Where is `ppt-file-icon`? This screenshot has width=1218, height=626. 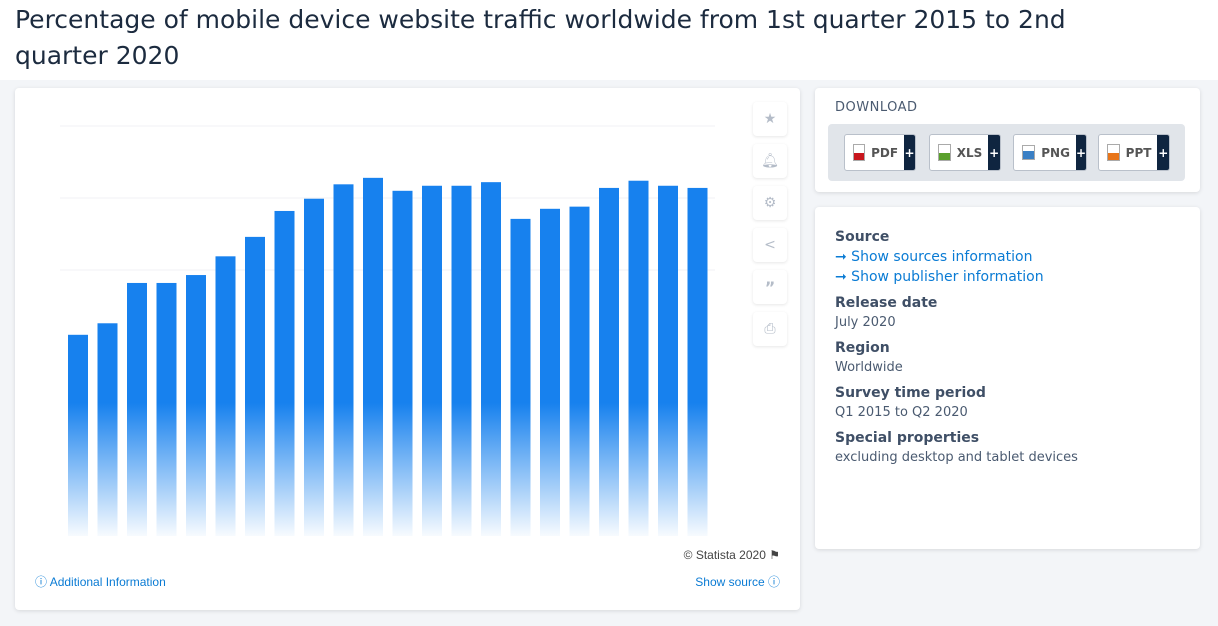 ppt-file-icon is located at coordinates (1113, 152).